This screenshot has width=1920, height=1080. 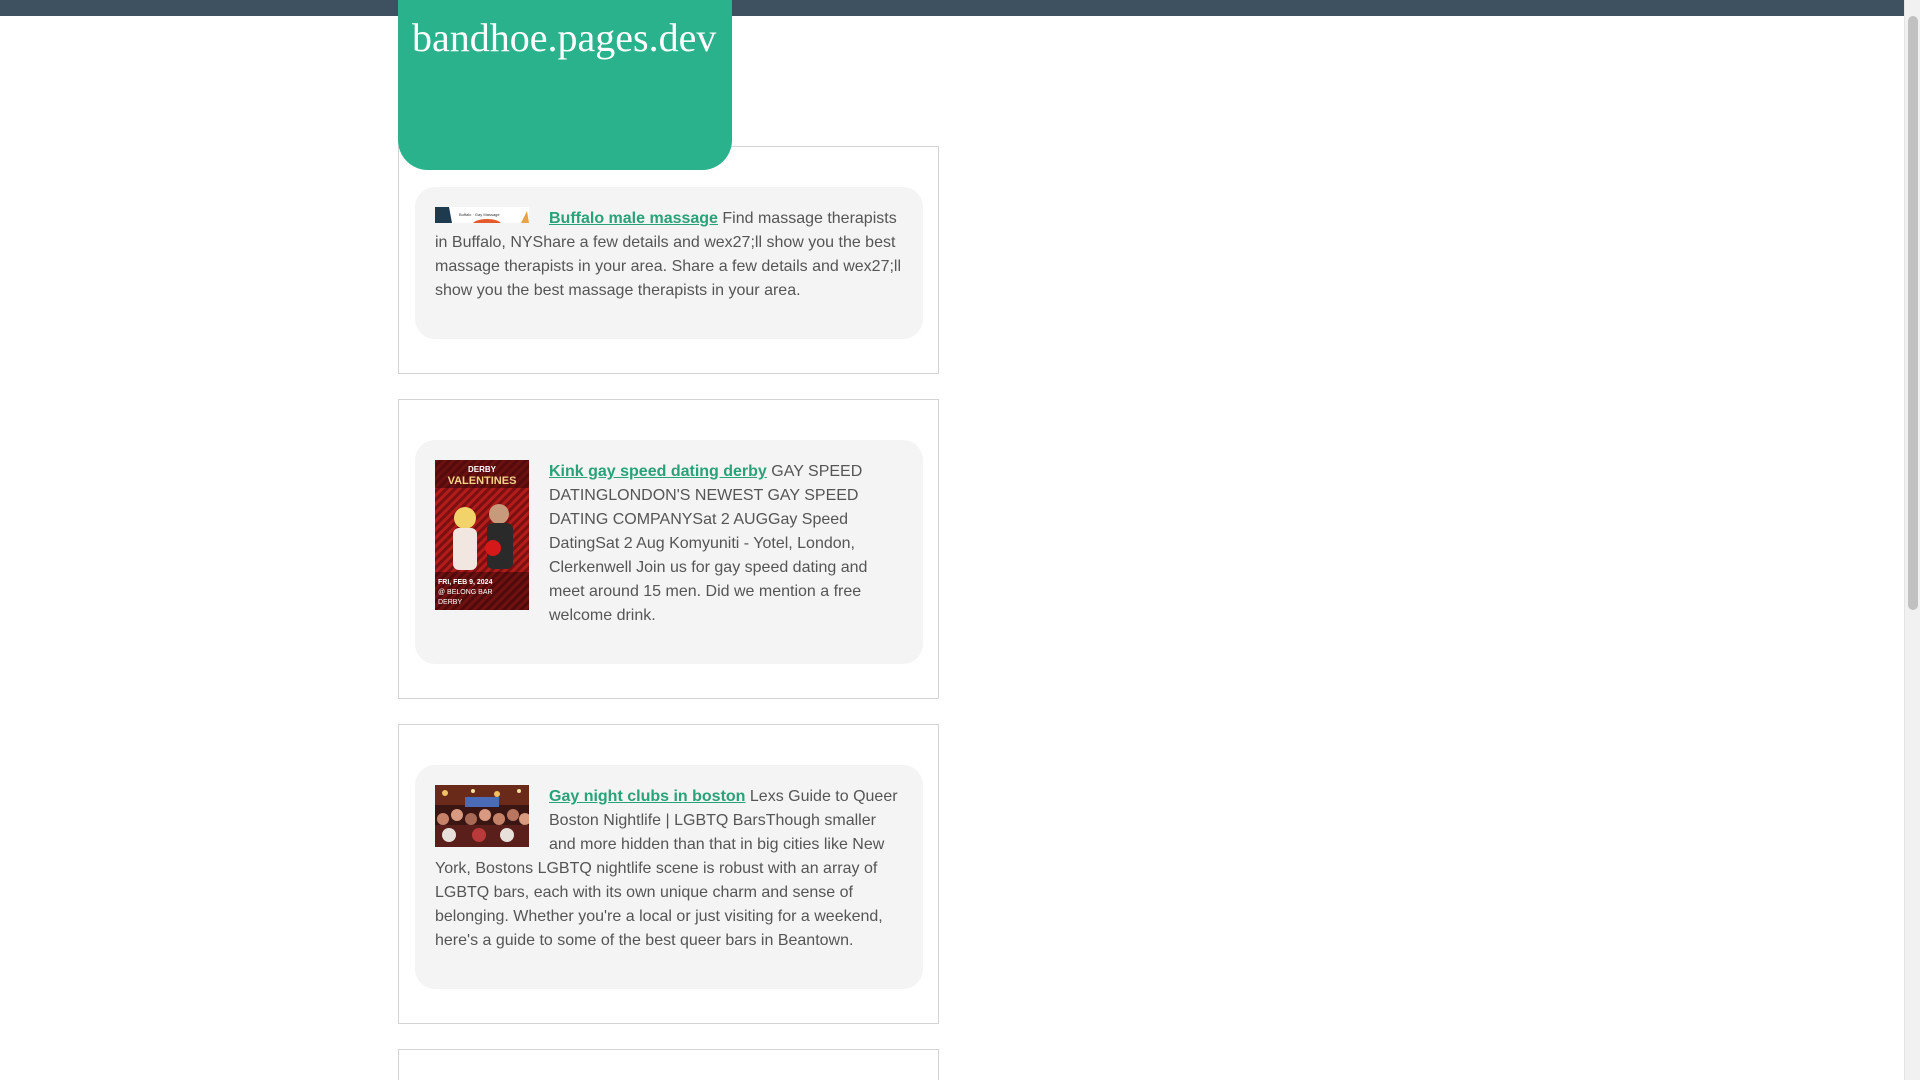 I want to click on nightclub-crowd-thumbnail, so click(x=482, y=816).